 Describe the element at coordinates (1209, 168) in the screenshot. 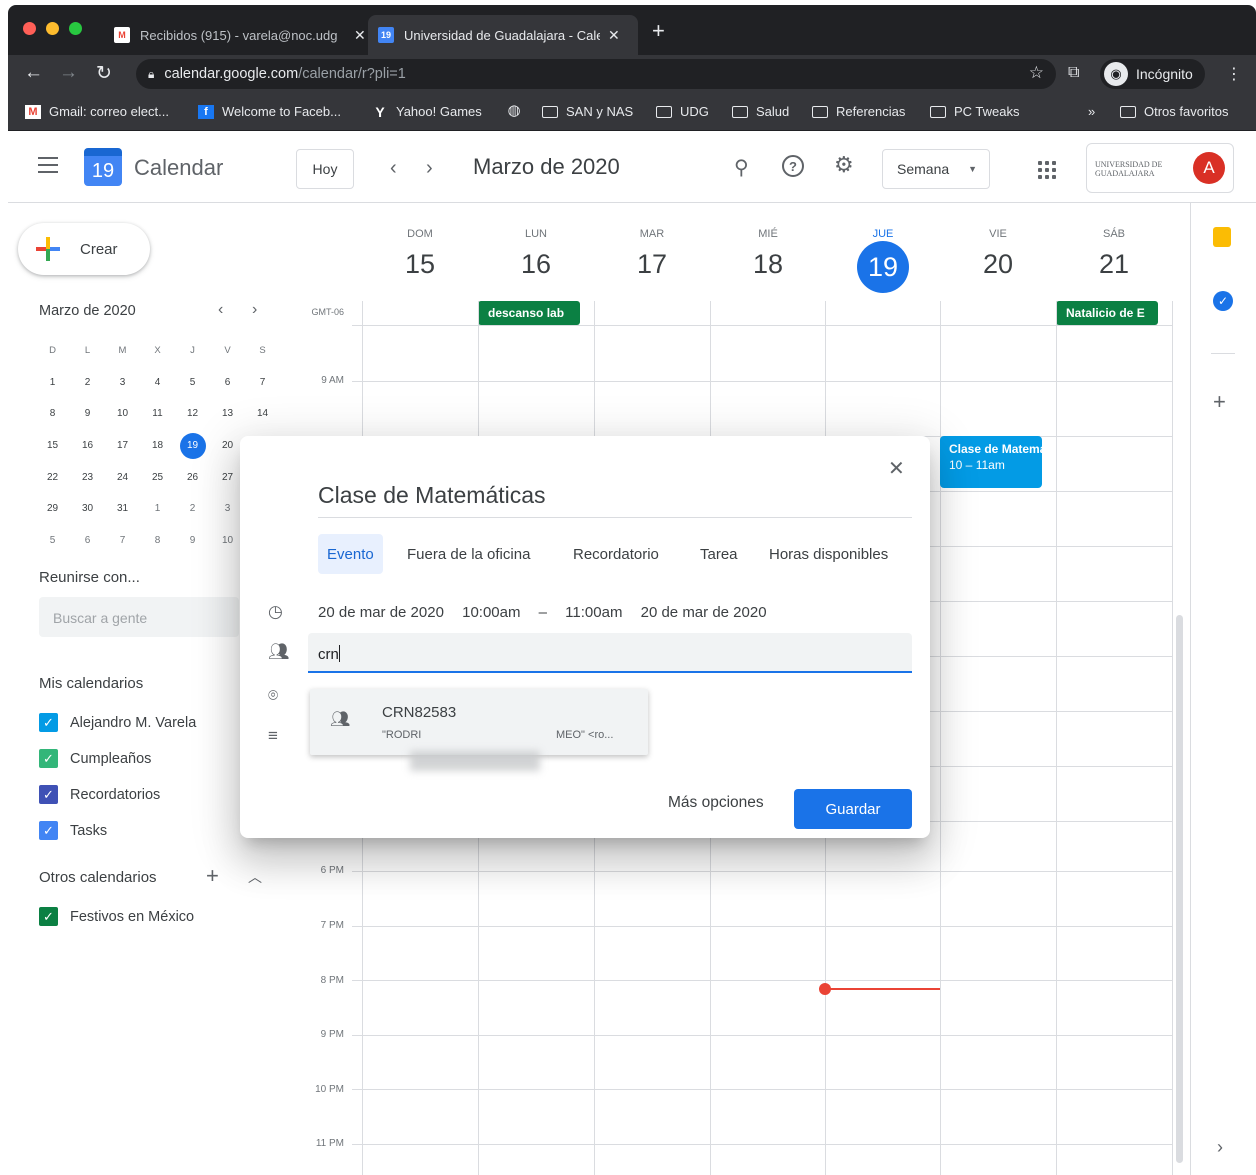

I see `avatar: A` at that location.